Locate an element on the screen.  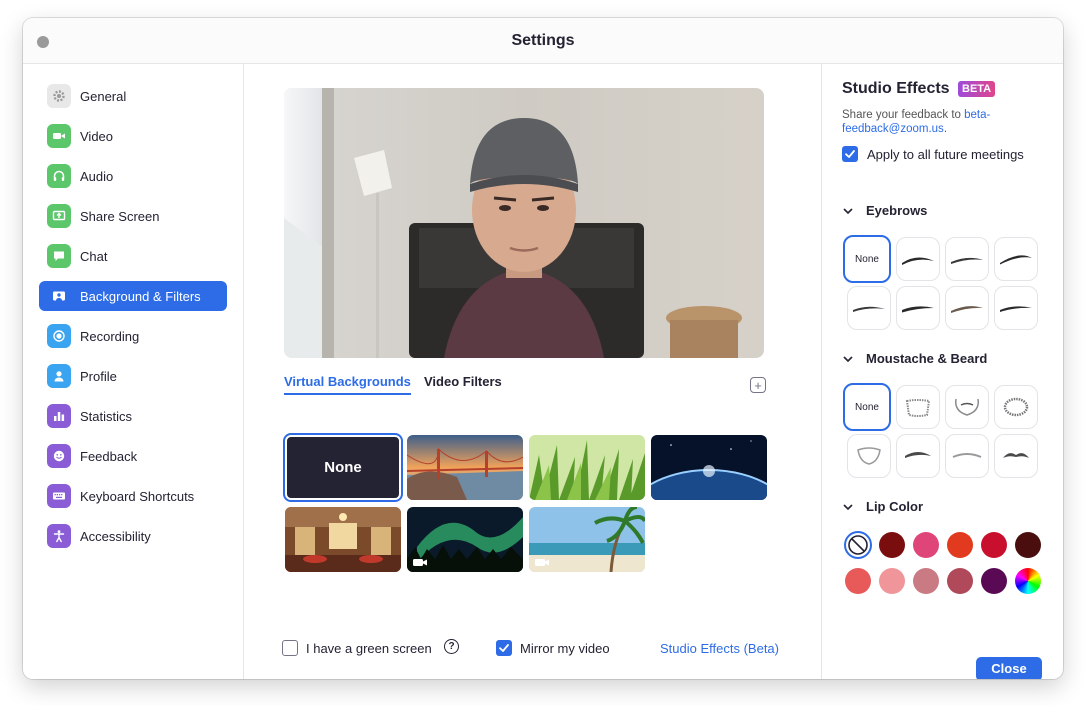
background-grass-tile is located at coordinates (587, 467).